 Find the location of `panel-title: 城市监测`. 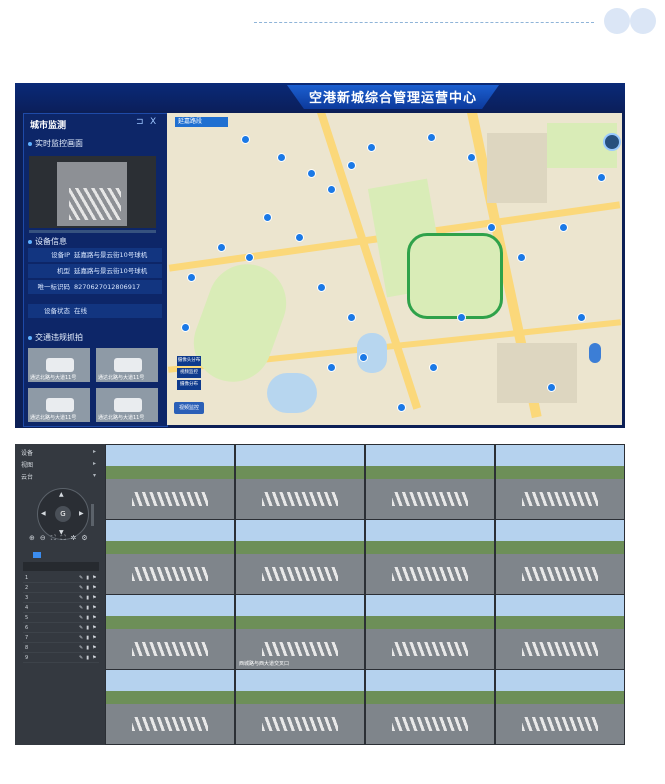

panel-title: 城市监测 is located at coordinates (48, 126).